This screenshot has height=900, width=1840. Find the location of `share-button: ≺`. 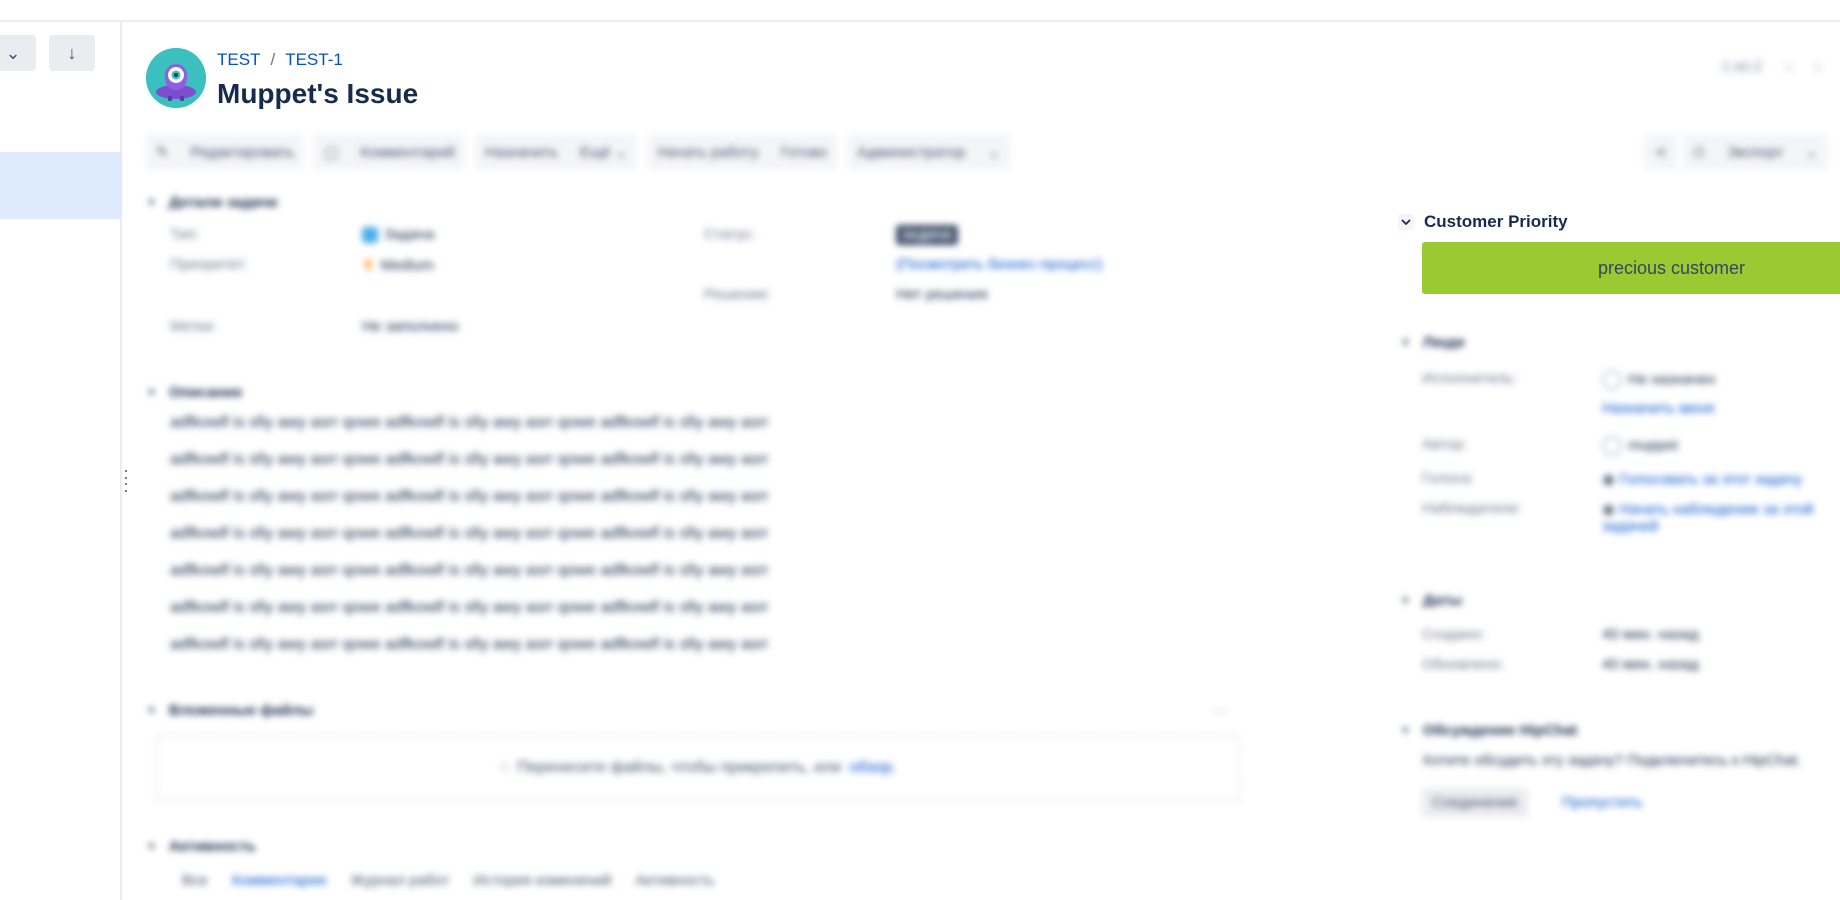

share-button: ≺ is located at coordinates (1661, 152).